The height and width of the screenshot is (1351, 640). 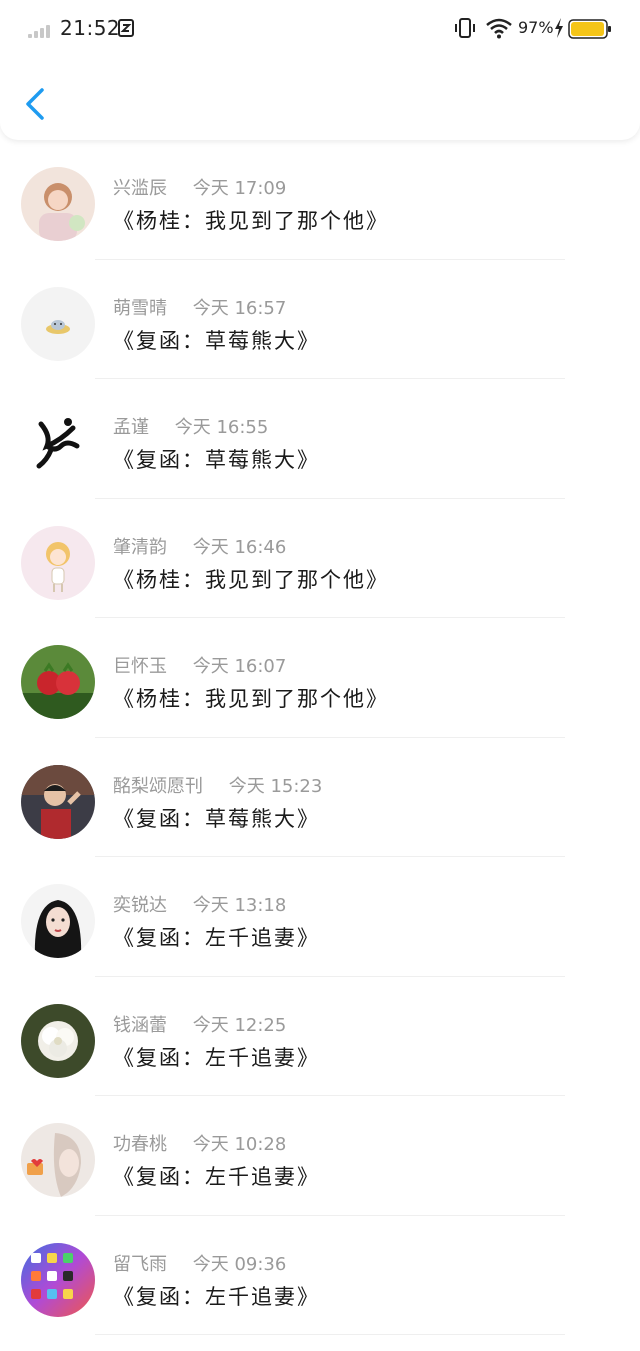 What do you see at coordinates (35, 104) in the screenshot?
I see `back-button` at bounding box center [35, 104].